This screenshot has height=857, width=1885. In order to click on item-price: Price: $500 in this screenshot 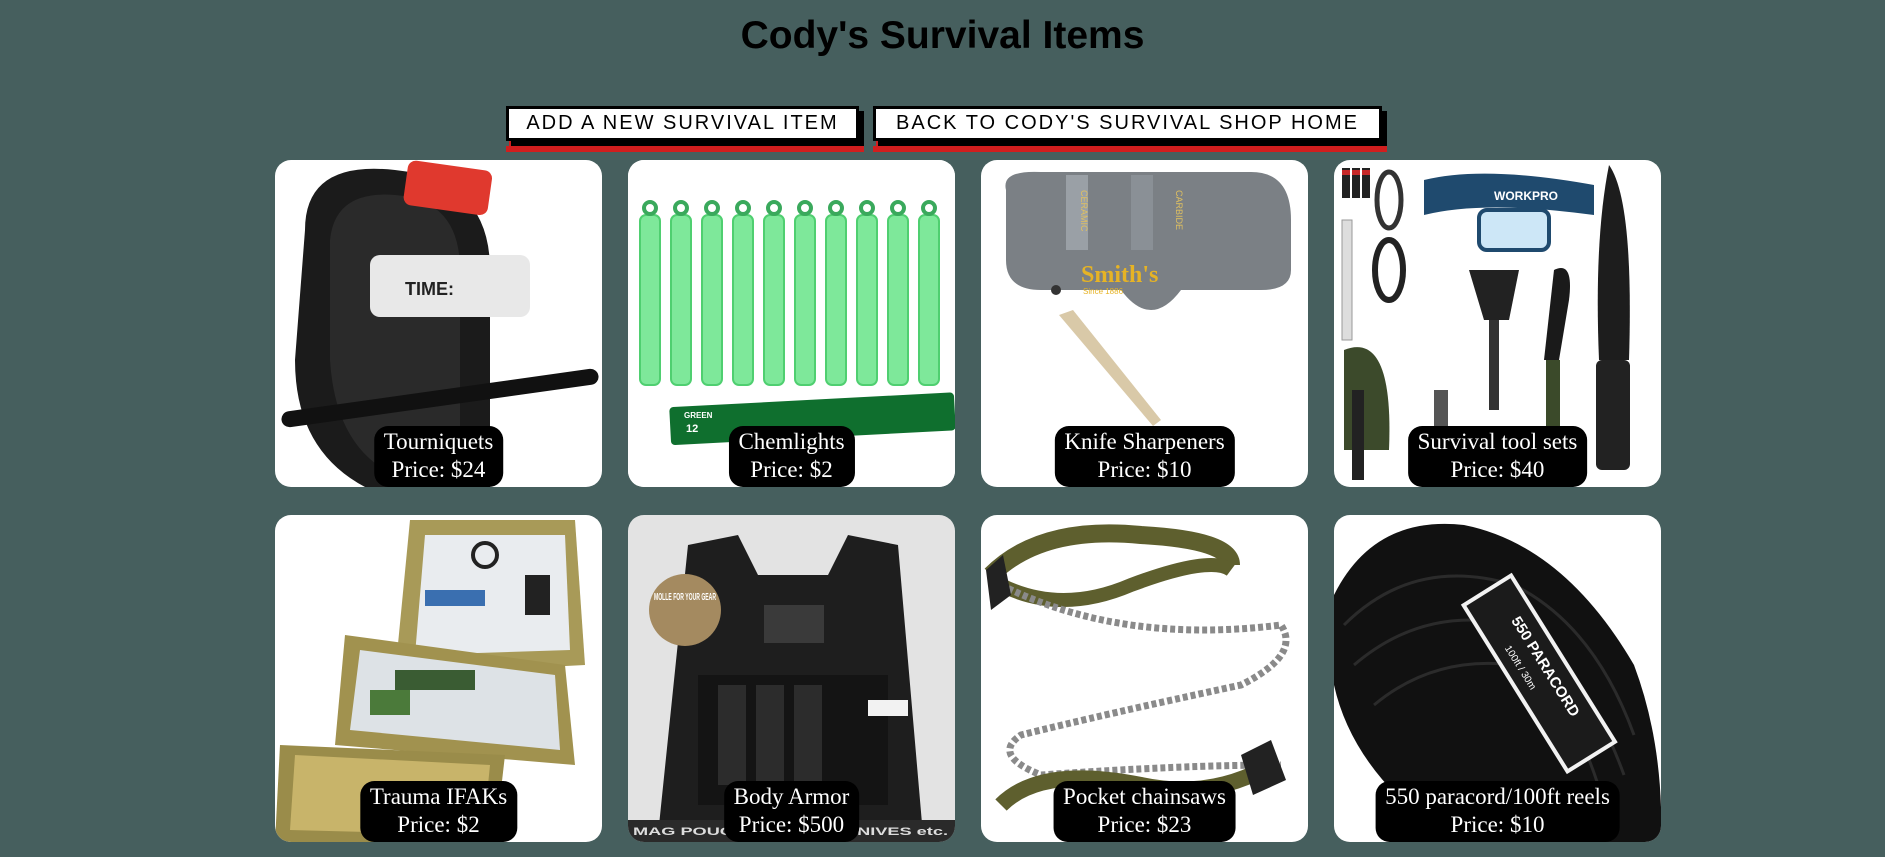, I will do `click(791, 824)`.